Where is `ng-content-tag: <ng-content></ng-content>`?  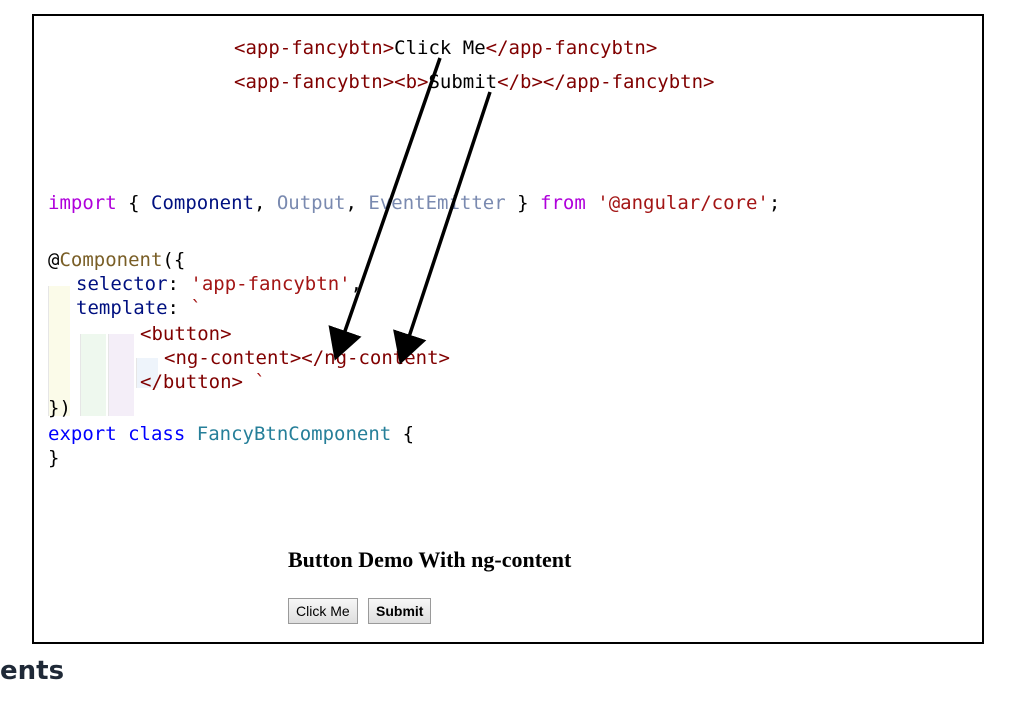
ng-content-tag: <ng-content></ng-content> is located at coordinates (307, 358).